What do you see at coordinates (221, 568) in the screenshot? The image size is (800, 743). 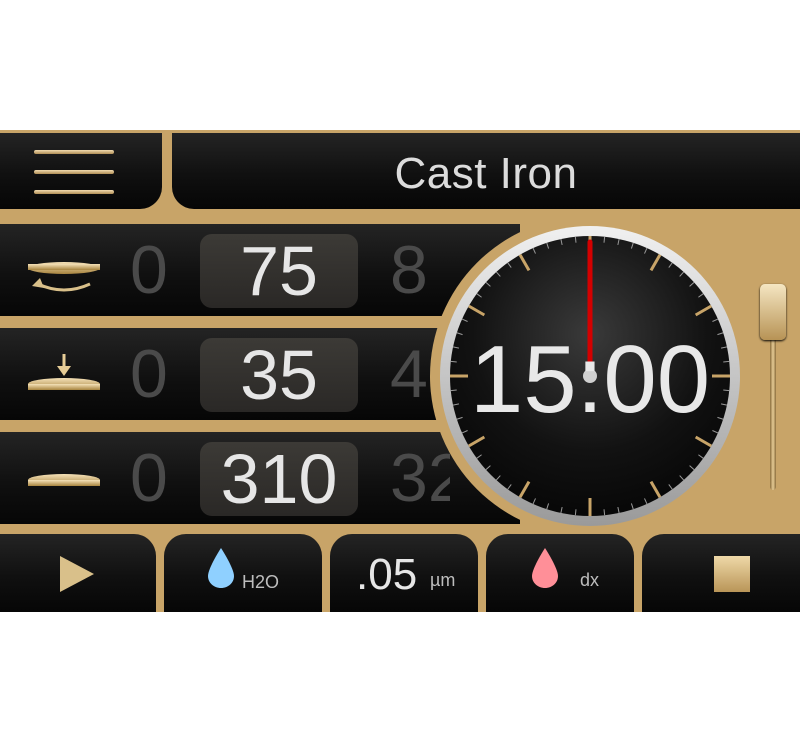 I see `water-drop-icon` at bounding box center [221, 568].